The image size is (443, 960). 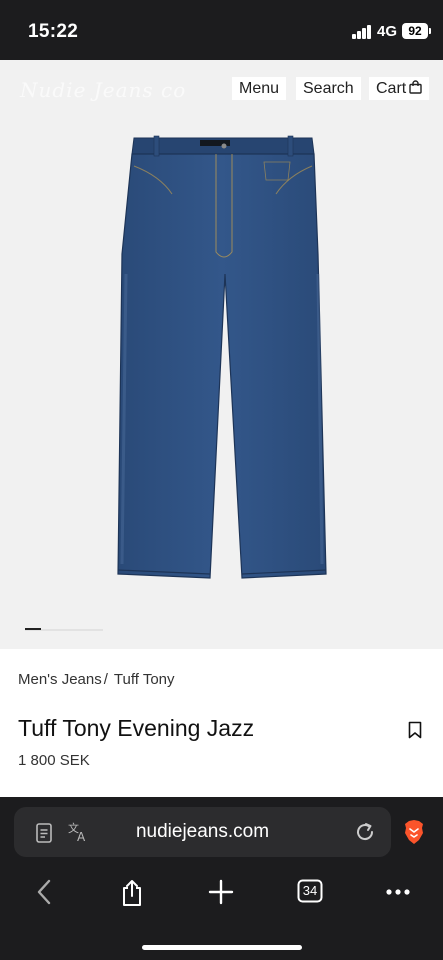 What do you see at coordinates (222, 947) in the screenshot?
I see `home-indicator` at bounding box center [222, 947].